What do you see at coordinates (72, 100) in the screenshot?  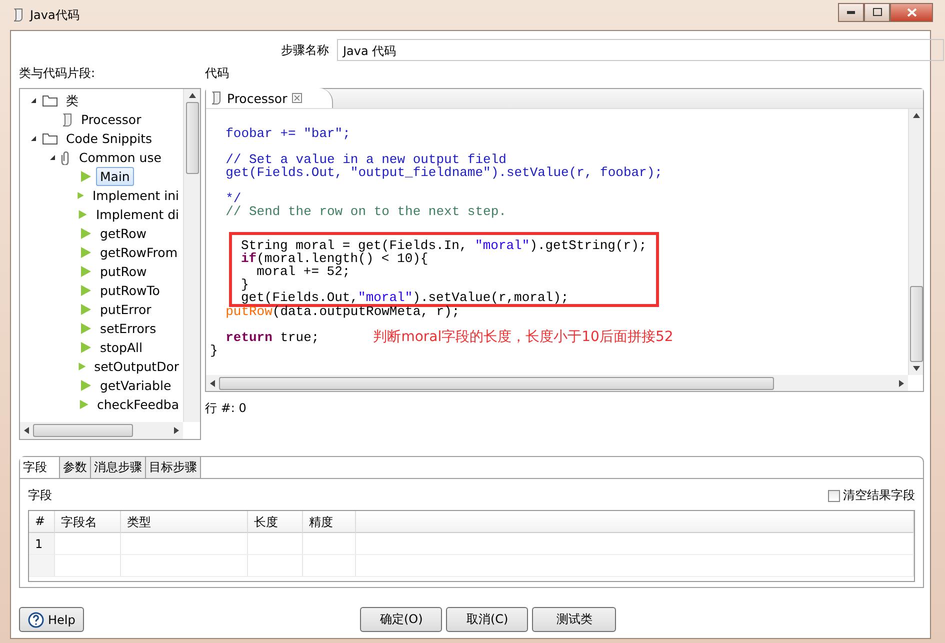 I see `tree-item: 类` at bounding box center [72, 100].